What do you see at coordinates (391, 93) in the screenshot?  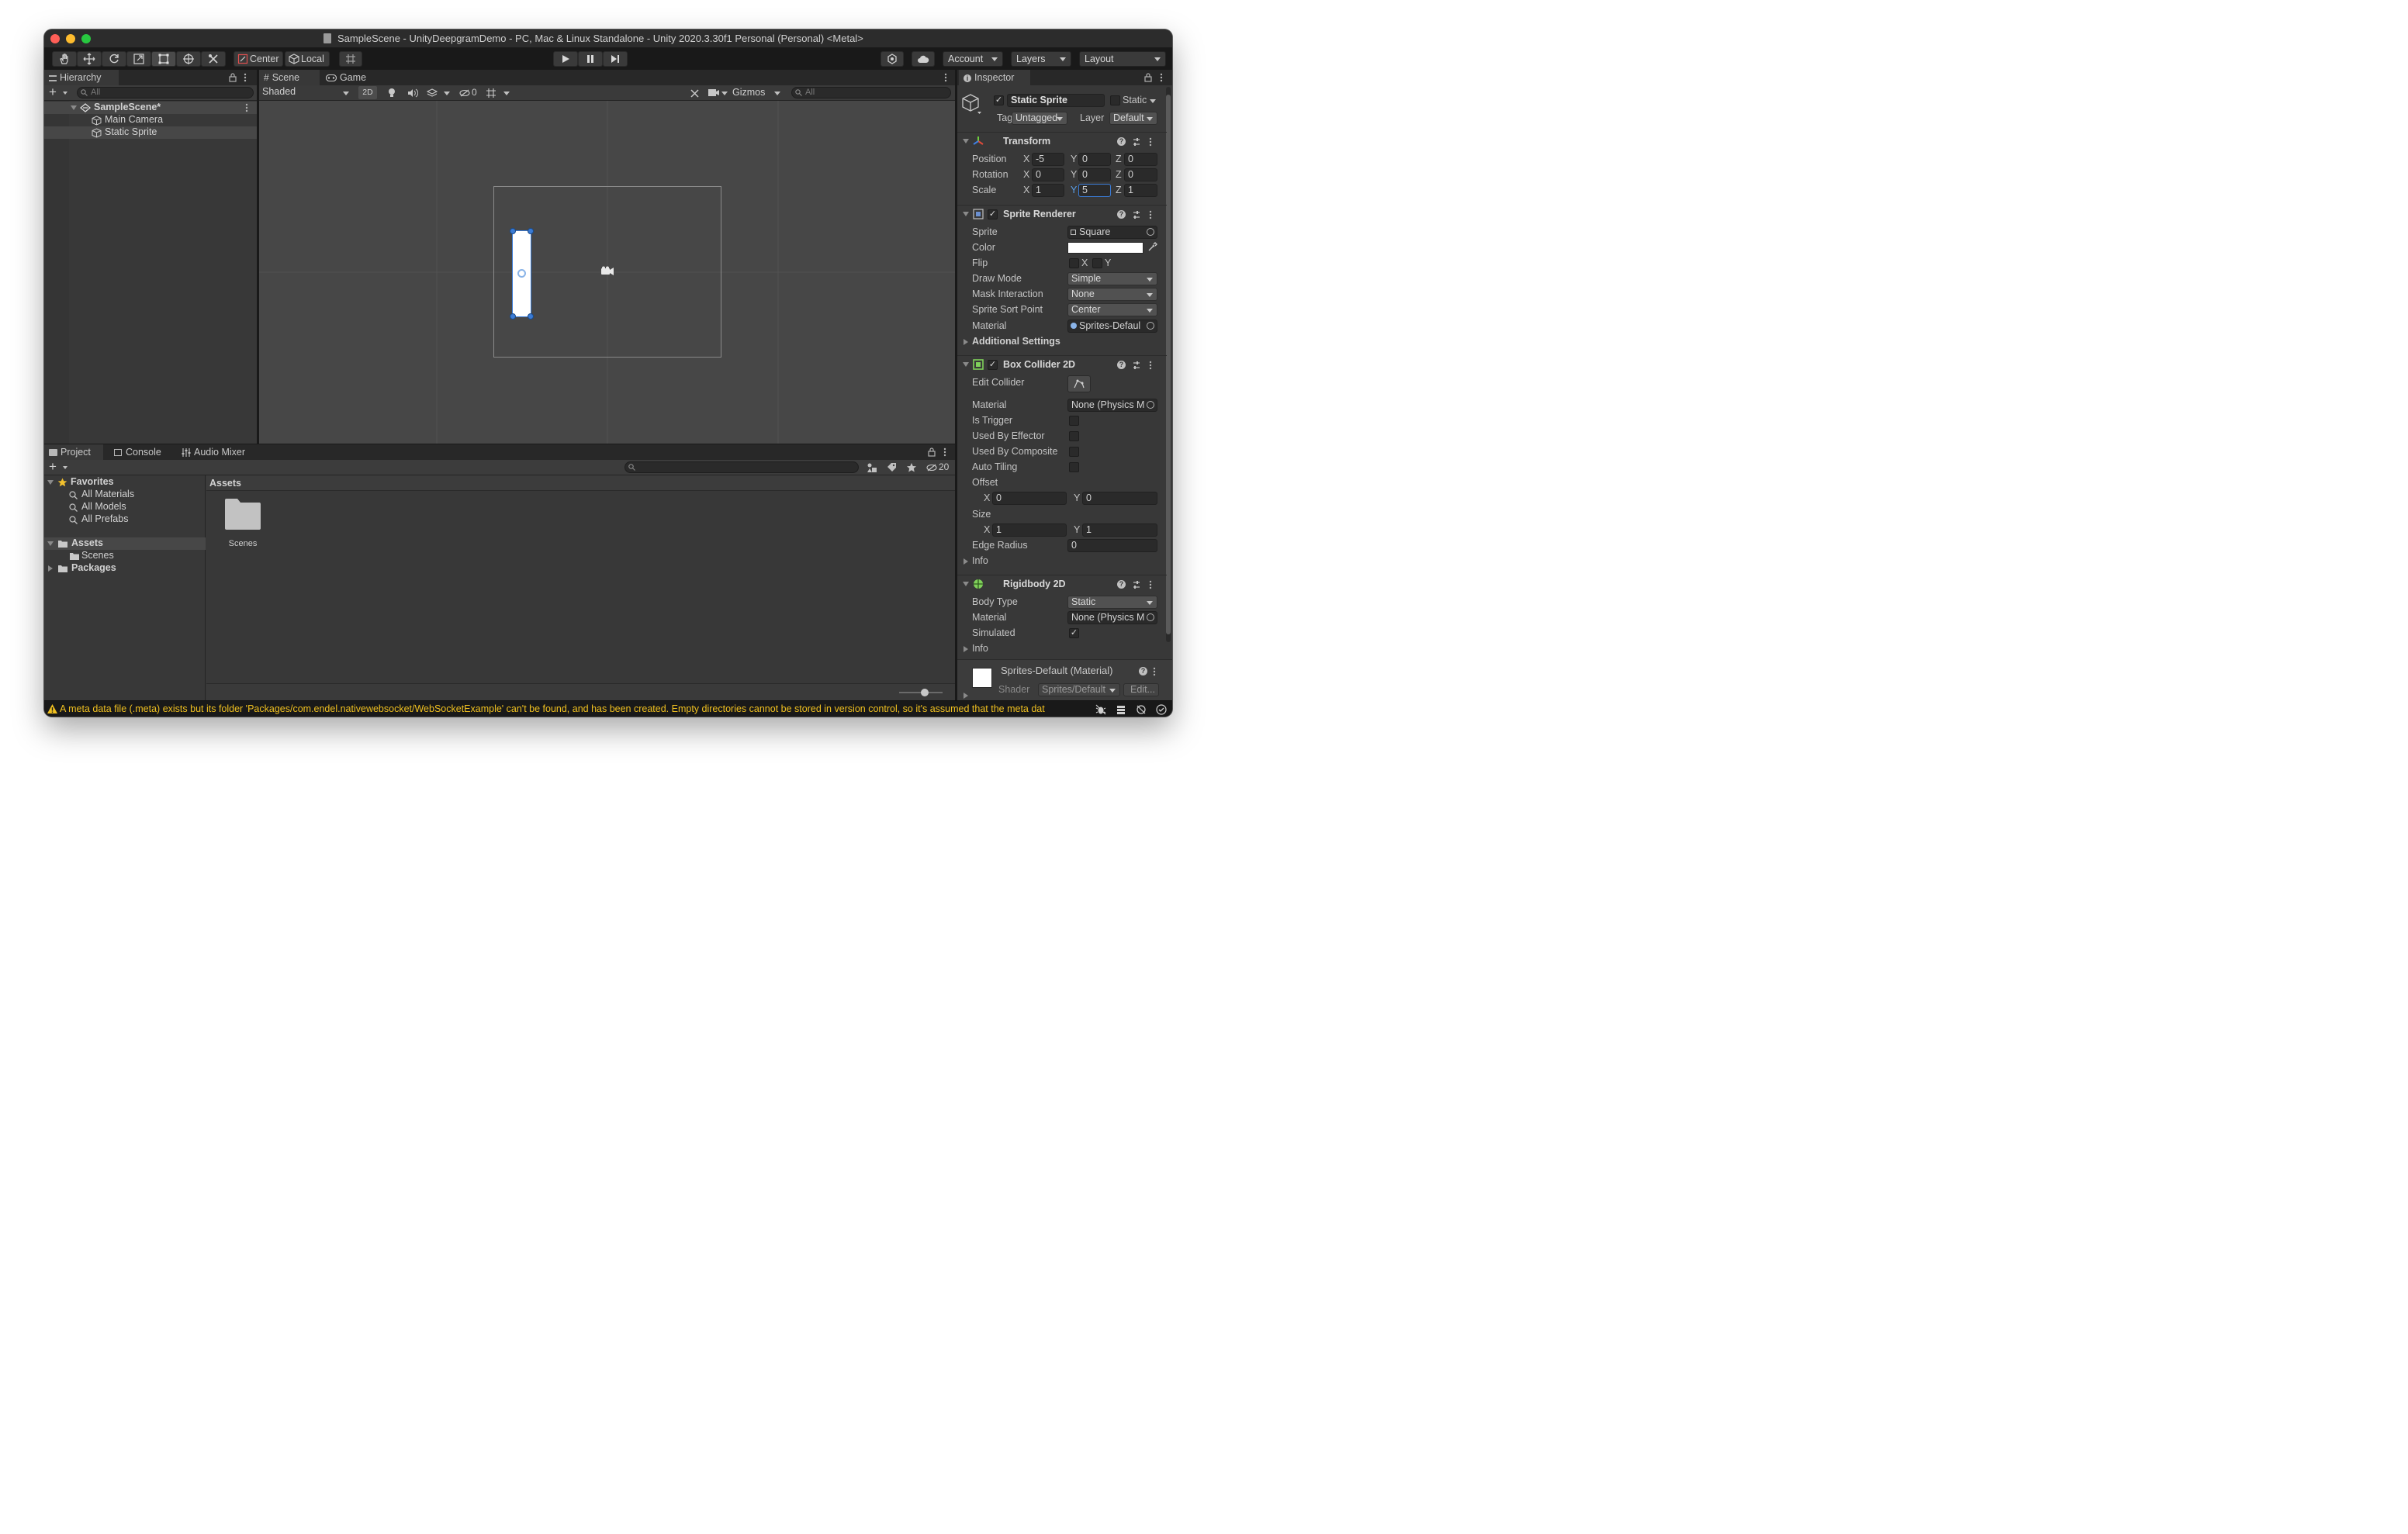 I see `lighting-bulb-icon` at bounding box center [391, 93].